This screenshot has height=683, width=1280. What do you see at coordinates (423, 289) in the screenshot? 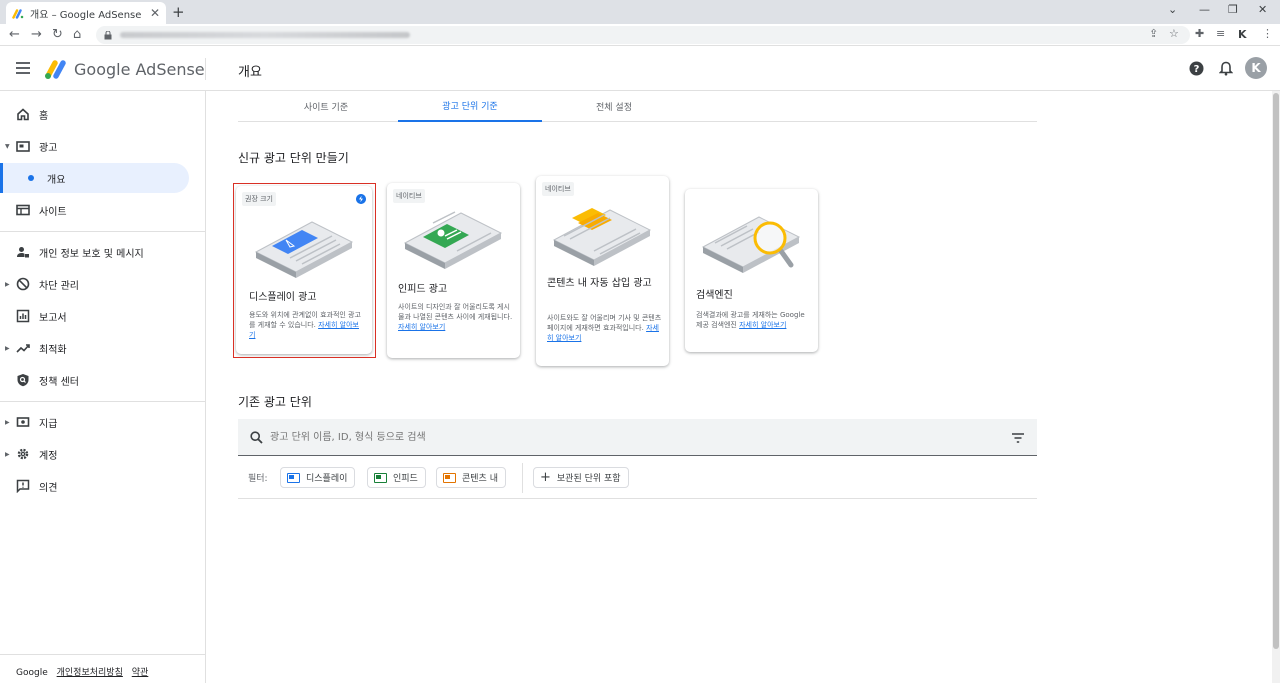
I see `card-title: 인피드 광고` at bounding box center [423, 289].